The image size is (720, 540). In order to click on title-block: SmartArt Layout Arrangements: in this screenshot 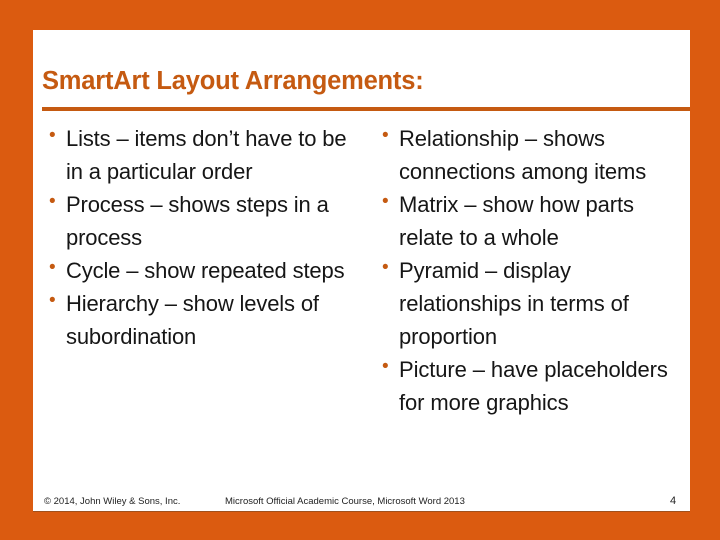, I will do `click(362, 81)`.